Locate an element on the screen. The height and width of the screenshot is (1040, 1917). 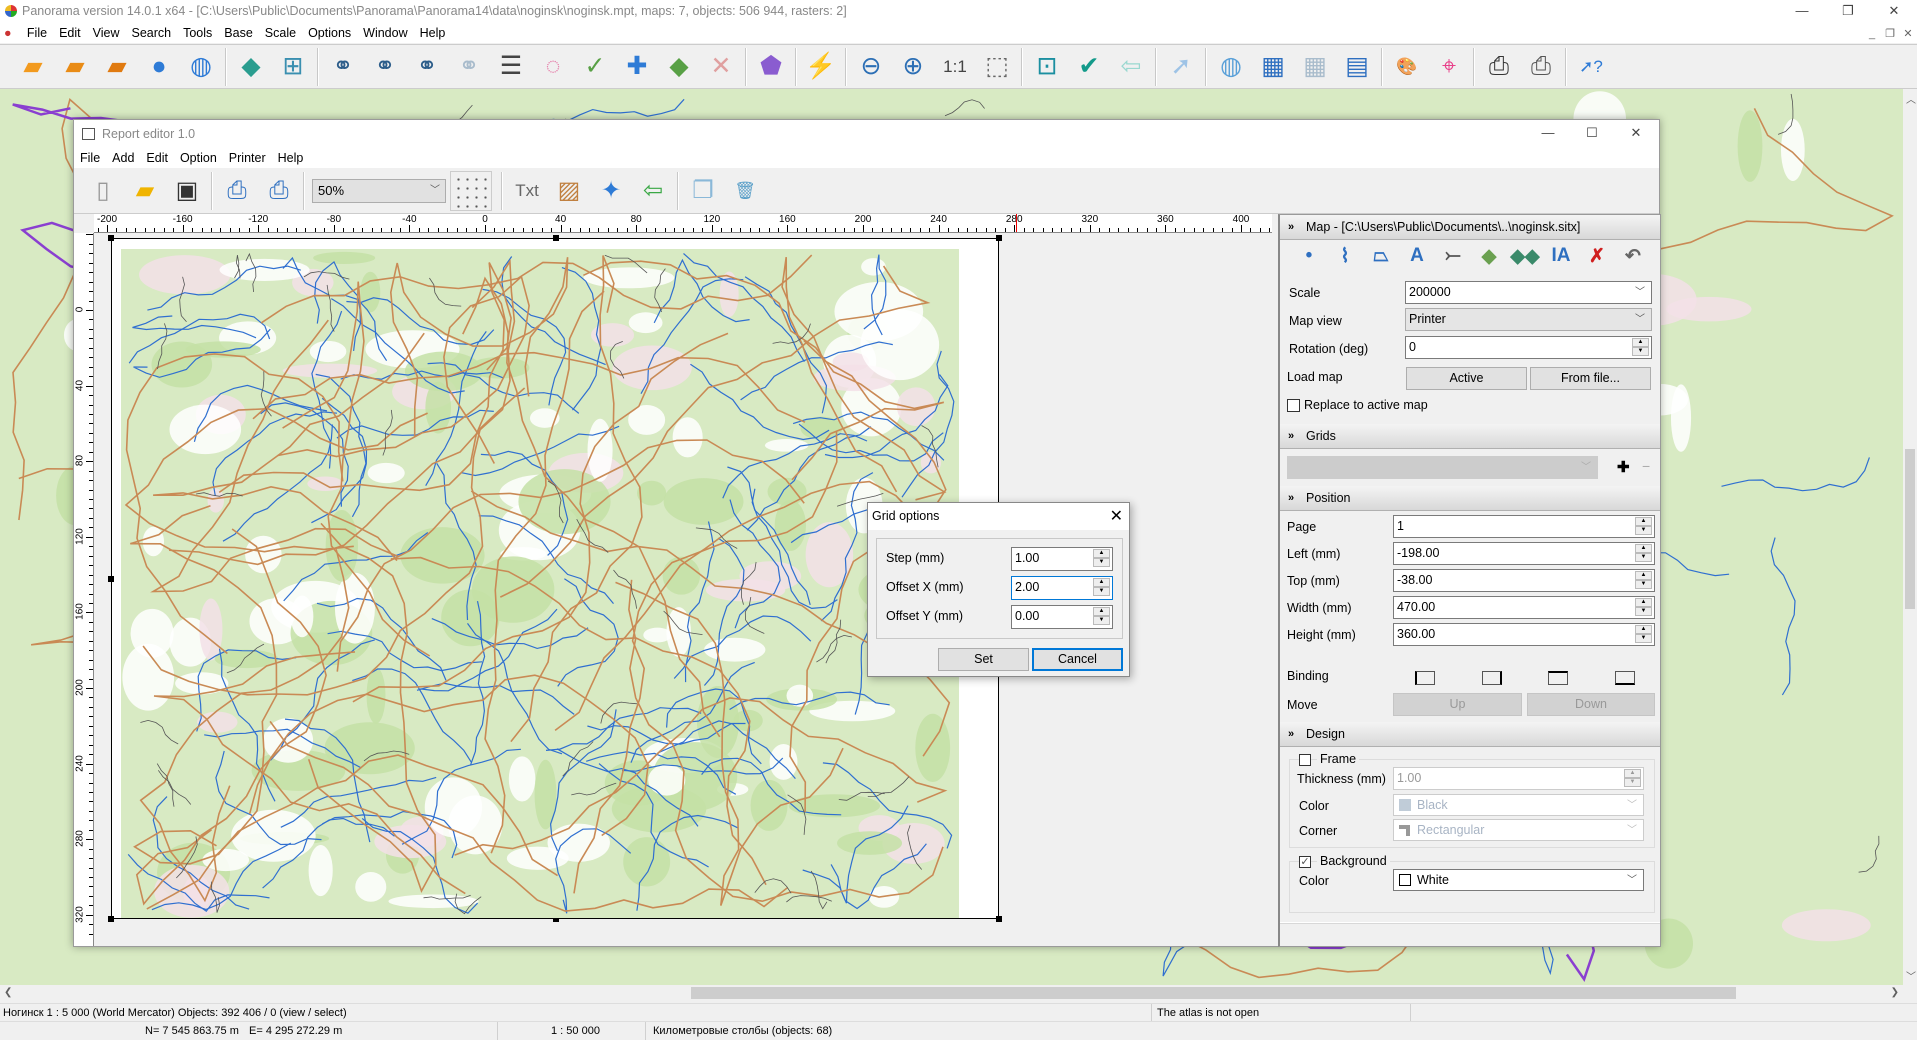
mdi-app-icon: ● is located at coordinates (9, 33).